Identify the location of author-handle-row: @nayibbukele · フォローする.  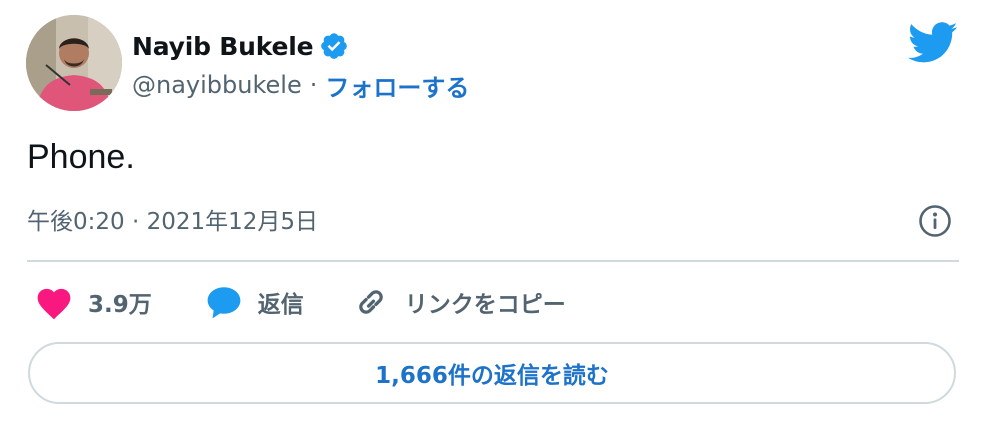
(300, 85).